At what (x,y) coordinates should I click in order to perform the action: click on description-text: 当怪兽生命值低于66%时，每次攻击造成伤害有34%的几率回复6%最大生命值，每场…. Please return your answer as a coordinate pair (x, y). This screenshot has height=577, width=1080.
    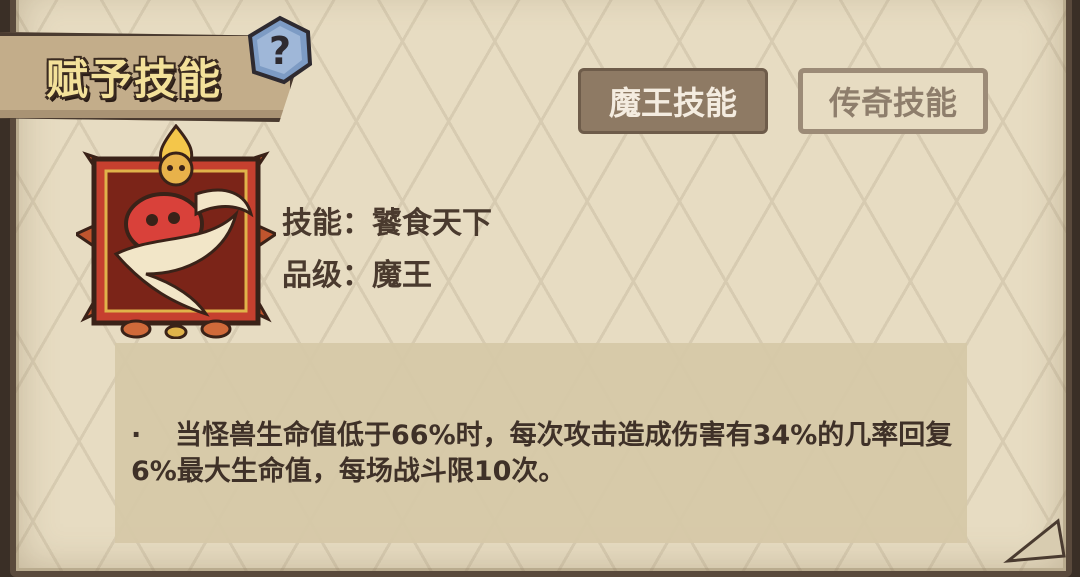
    Looking at the image, I should click on (542, 453).